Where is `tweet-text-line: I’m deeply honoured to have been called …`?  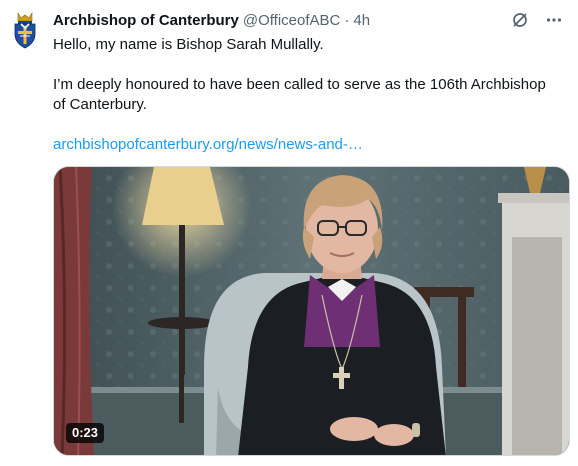
tweet-text-line: I’m deeply honoured to have been called … is located at coordinates (299, 84).